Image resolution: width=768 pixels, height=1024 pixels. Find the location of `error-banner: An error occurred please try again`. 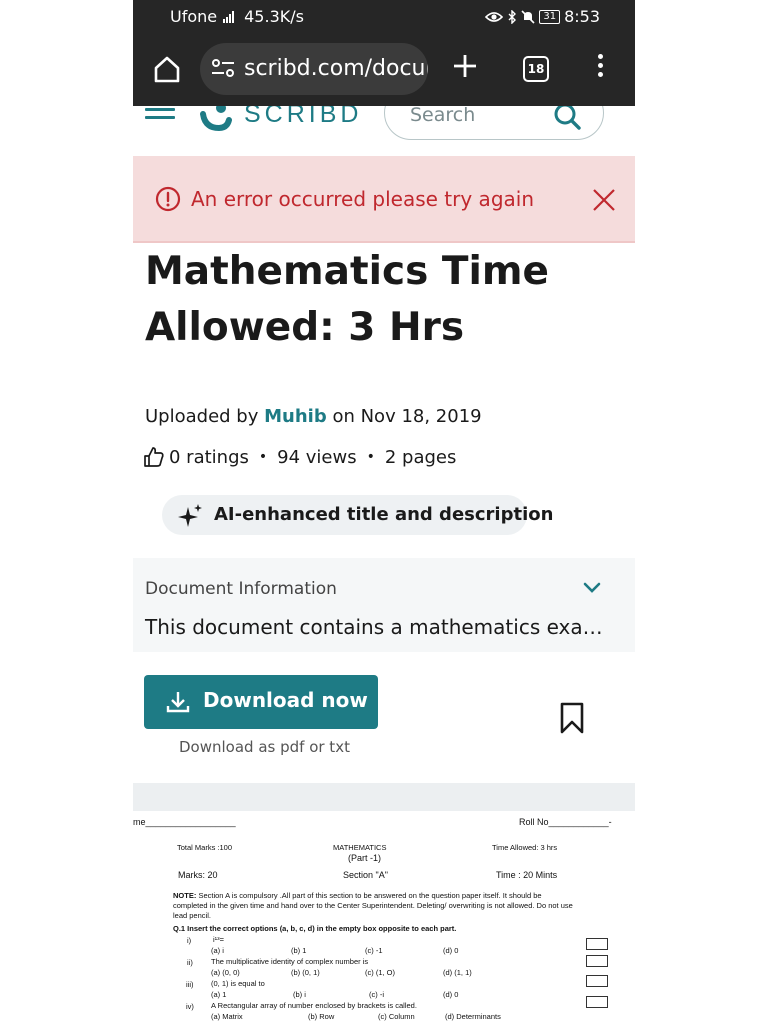

error-banner: An error occurred please try again is located at coordinates (384, 199).